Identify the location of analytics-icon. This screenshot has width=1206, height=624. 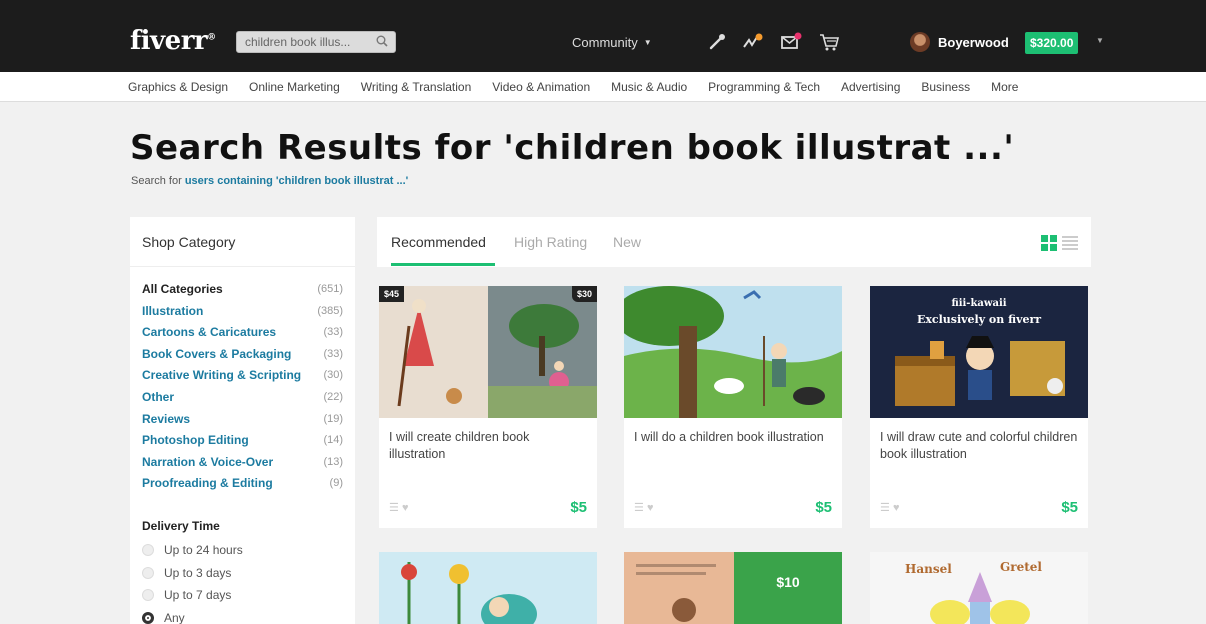
(753, 42).